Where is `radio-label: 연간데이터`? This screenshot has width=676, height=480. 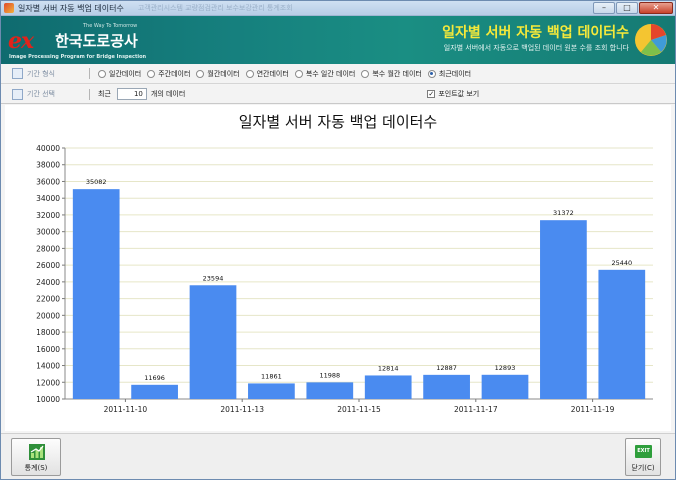 radio-label: 연간데이터 is located at coordinates (272, 73).